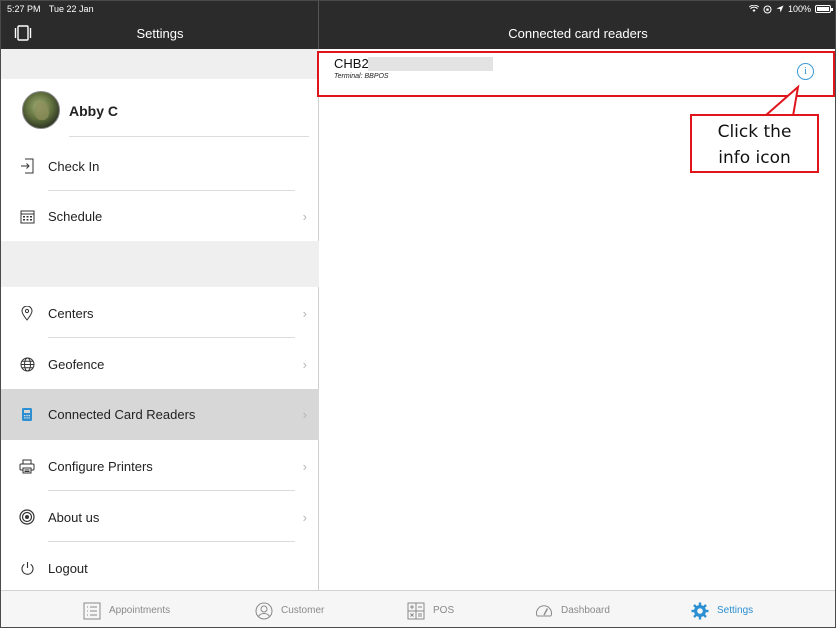  I want to click on menu-item-centers: Centers ›, so click(160, 313).